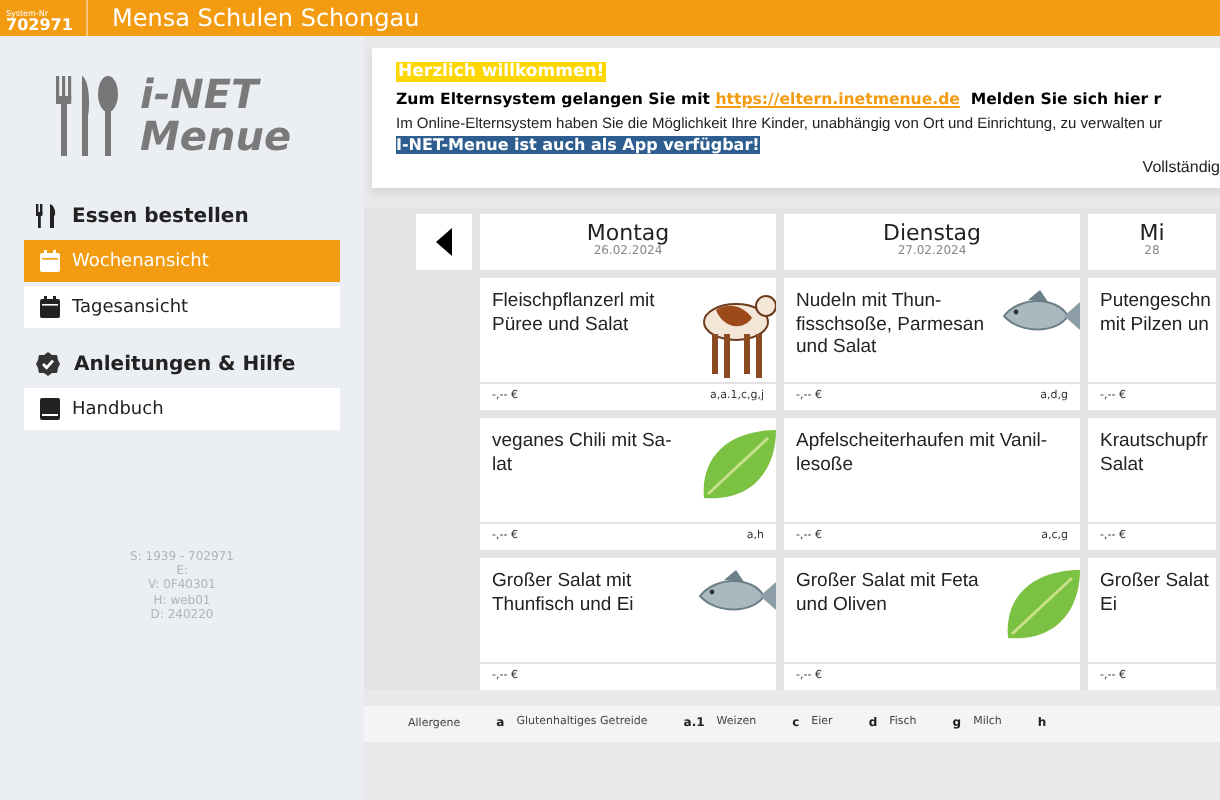  Describe the element at coordinates (185, 364) in the screenshot. I see `section-heading: Anleitungen & Hilfe` at that location.